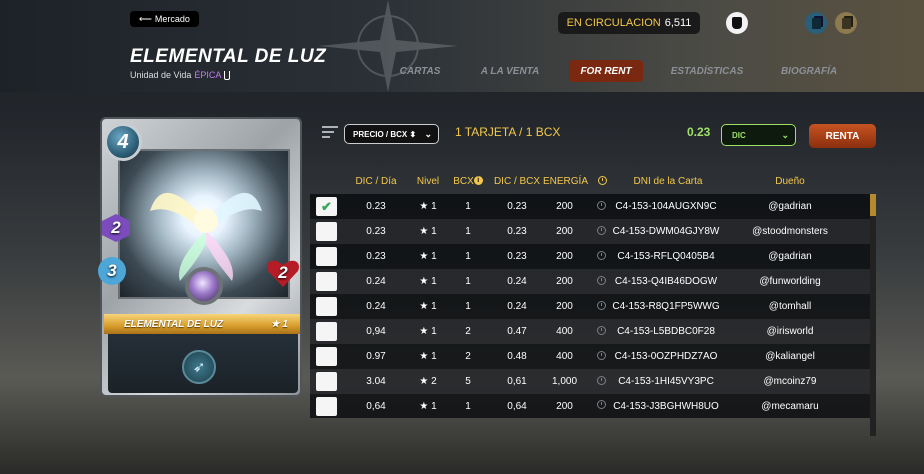  I want to click on header-dic-per-bcx: DIC / BCX, so click(517, 181).